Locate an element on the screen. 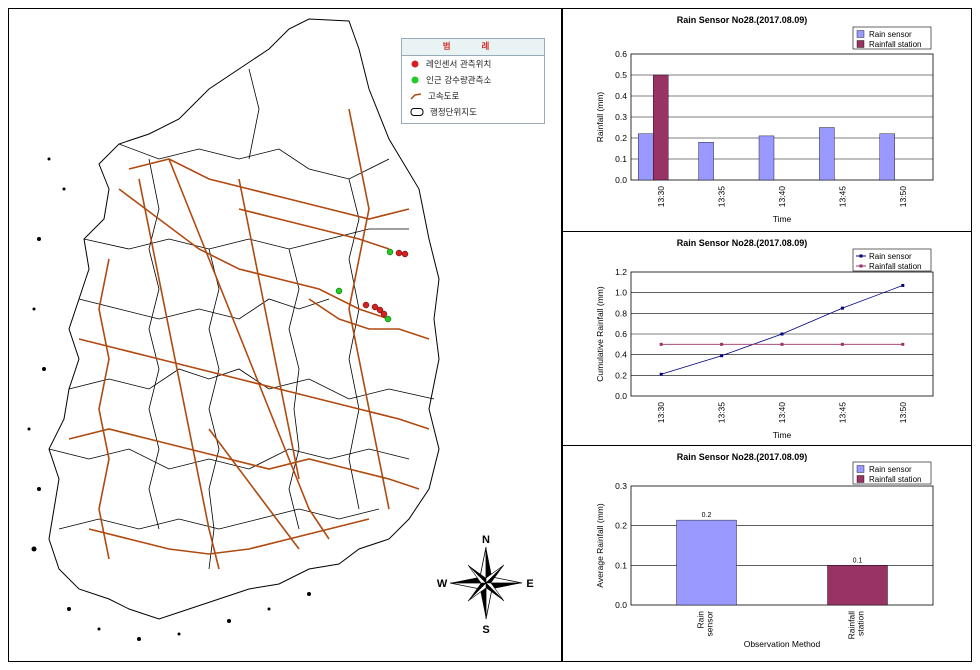  data-label: 0.1 is located at coordinates (858, 560).